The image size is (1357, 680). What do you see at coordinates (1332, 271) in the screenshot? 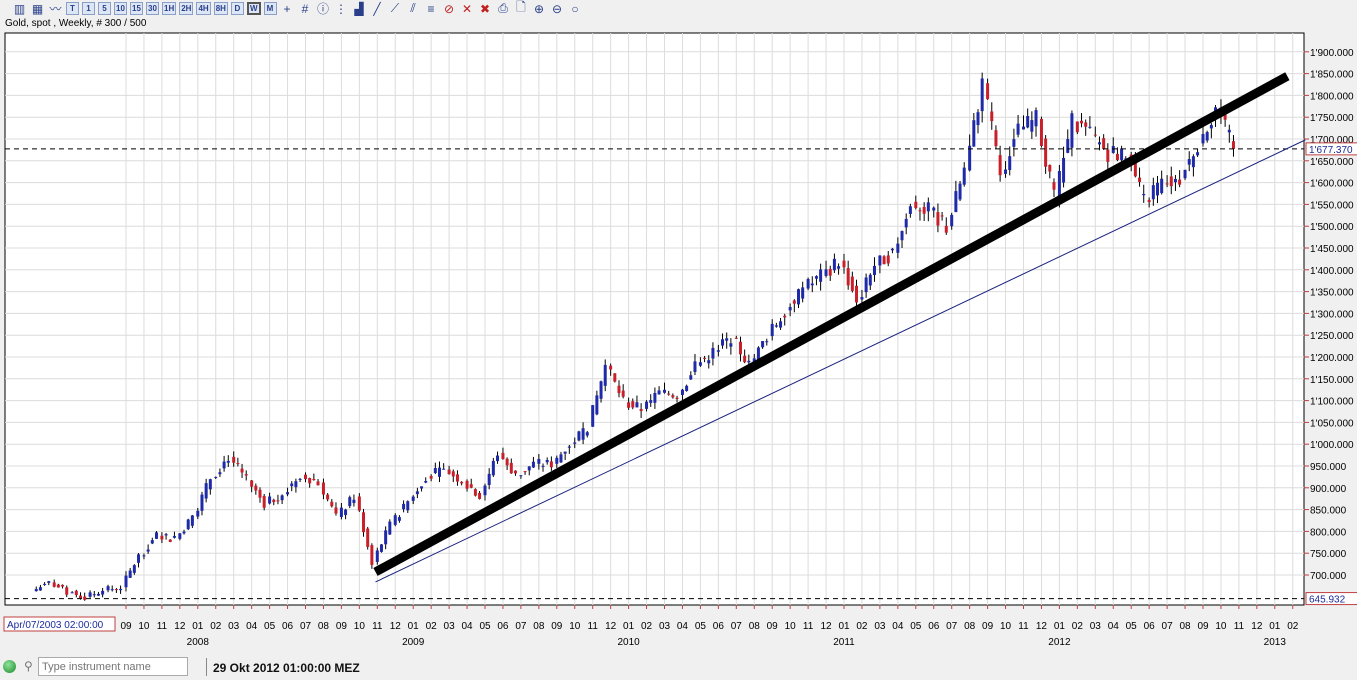
I see `y-tick-label: 1'400.000` at bounding box center [1332, 271].